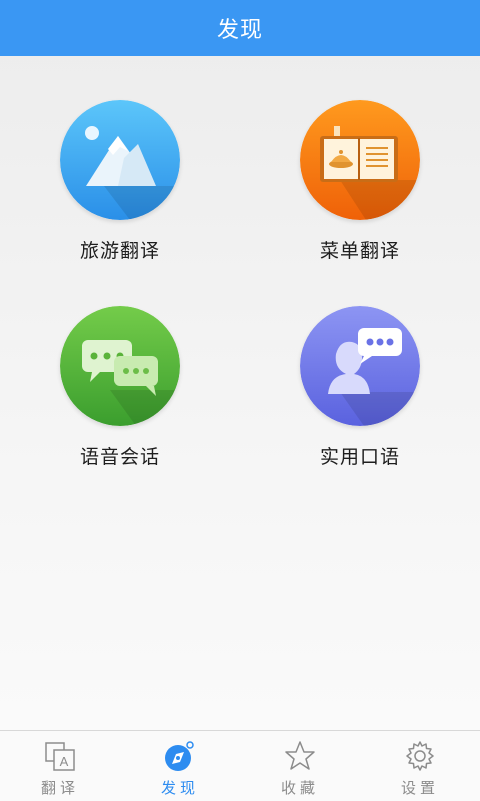 Image resolution: width=480 pixels, height=801 pixels. Describe the element at coordinates (420, 756) in the screenshot. I see `gear-icon` at that location.